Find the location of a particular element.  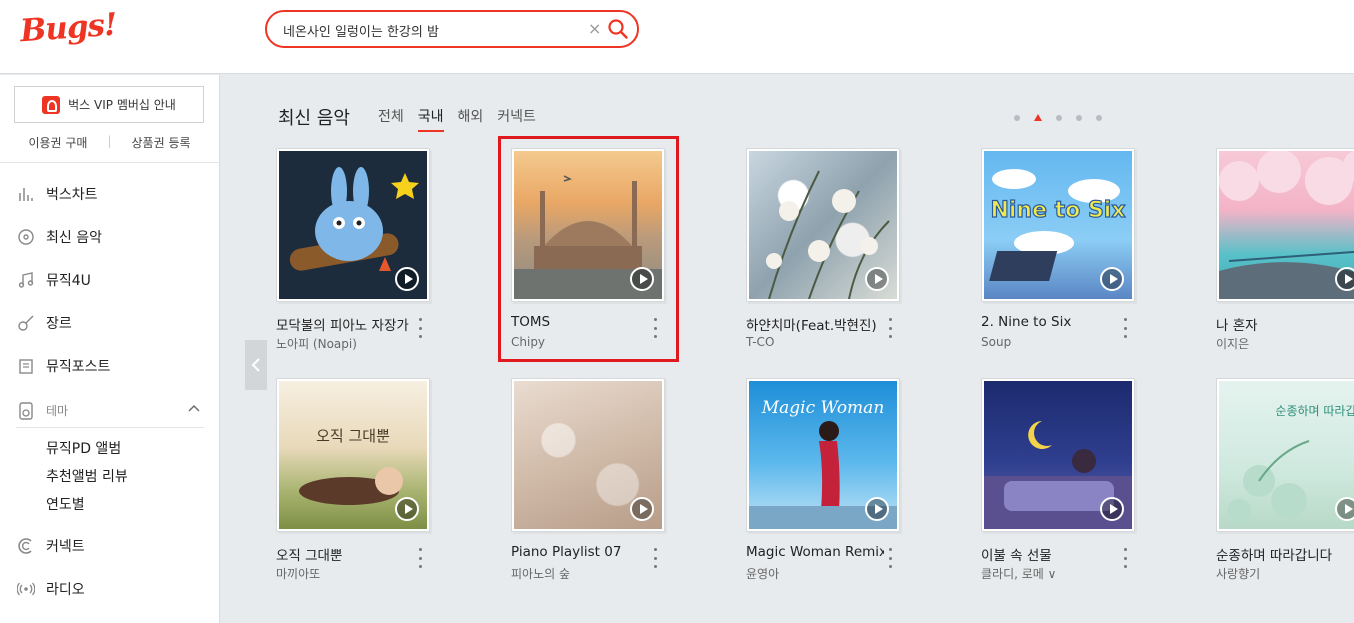

theme-label: 테마 is located at coordinates (57, 411).